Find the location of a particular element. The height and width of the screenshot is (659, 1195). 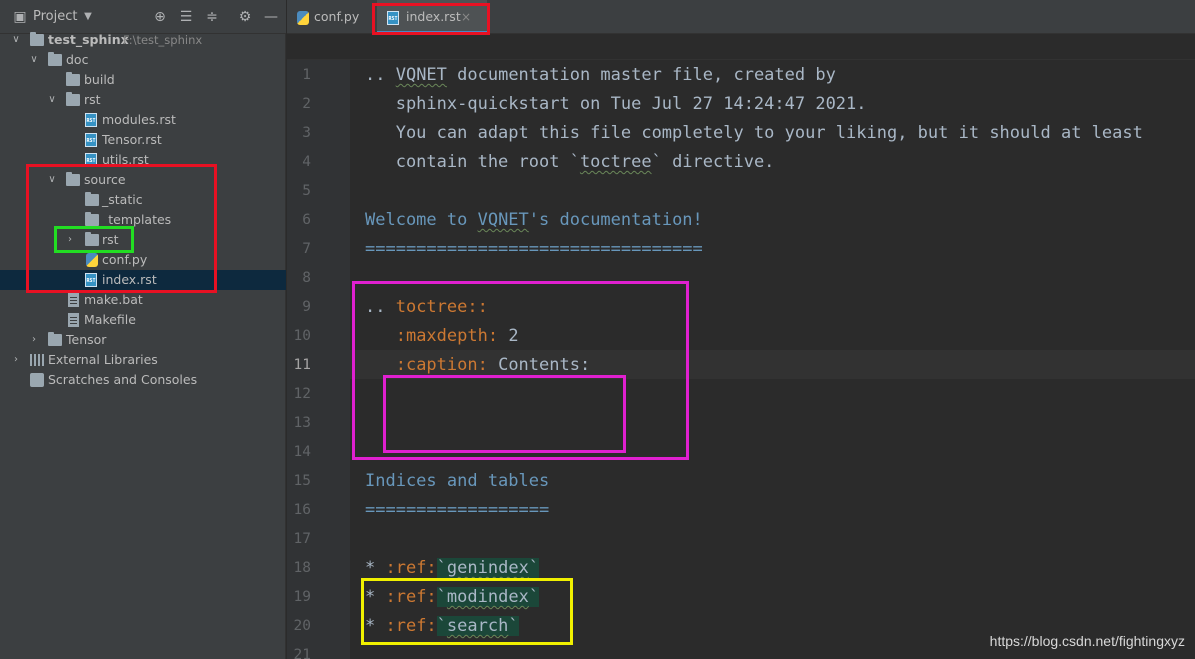

tree-item-index-rst: RST index.rst is located at coordinates (143, 280).